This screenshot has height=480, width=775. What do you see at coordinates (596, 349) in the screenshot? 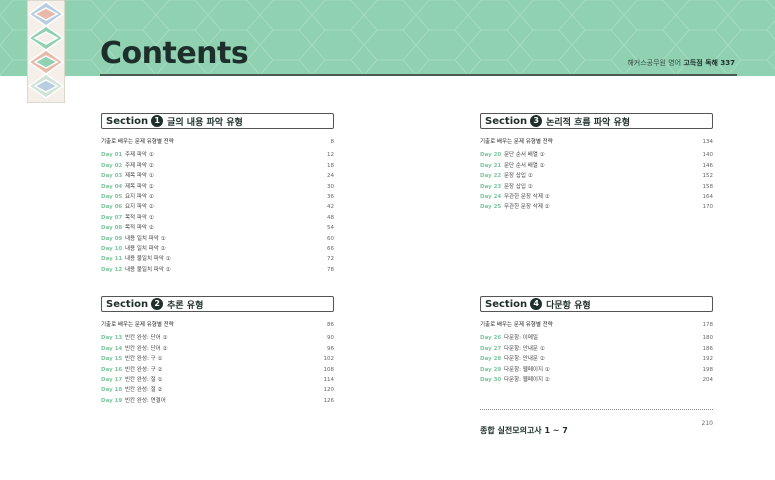
I see `toc-row: Day 27 다문항: 안내문 ① 186` at bounding box center [596, 349].